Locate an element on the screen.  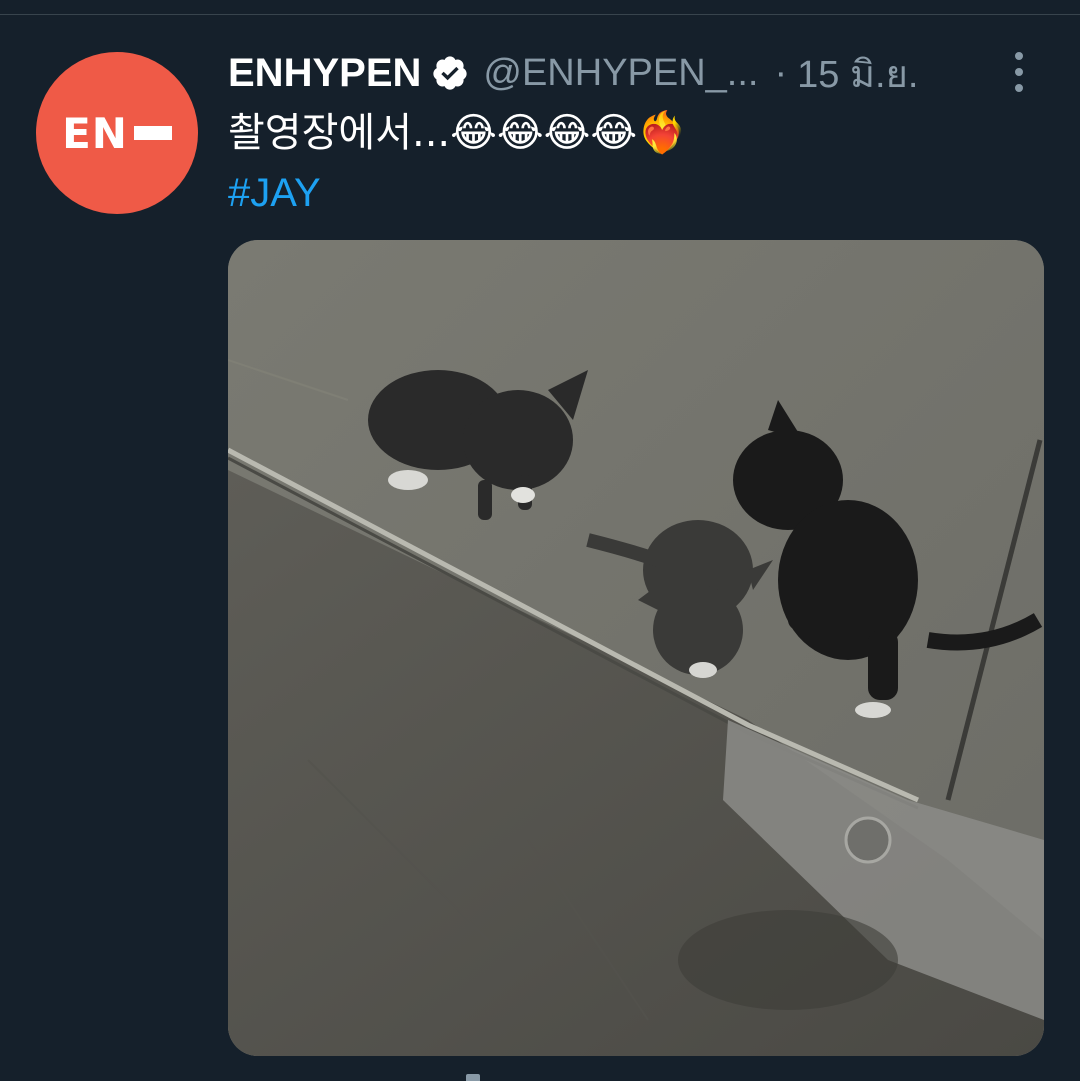
tweet-date: 15 มิ.ย. is located at coordinates (857, 73).